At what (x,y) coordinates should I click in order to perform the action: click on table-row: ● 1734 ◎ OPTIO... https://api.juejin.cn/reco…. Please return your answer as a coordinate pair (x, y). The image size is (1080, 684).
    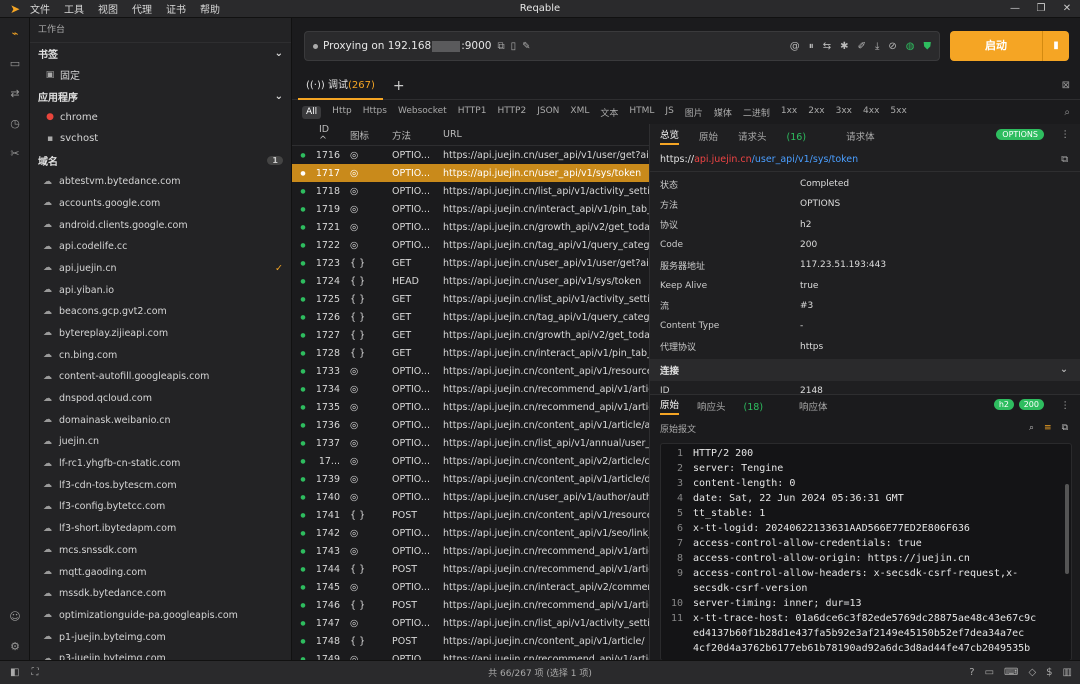
    Looking at the image, I should click on (470, 389).